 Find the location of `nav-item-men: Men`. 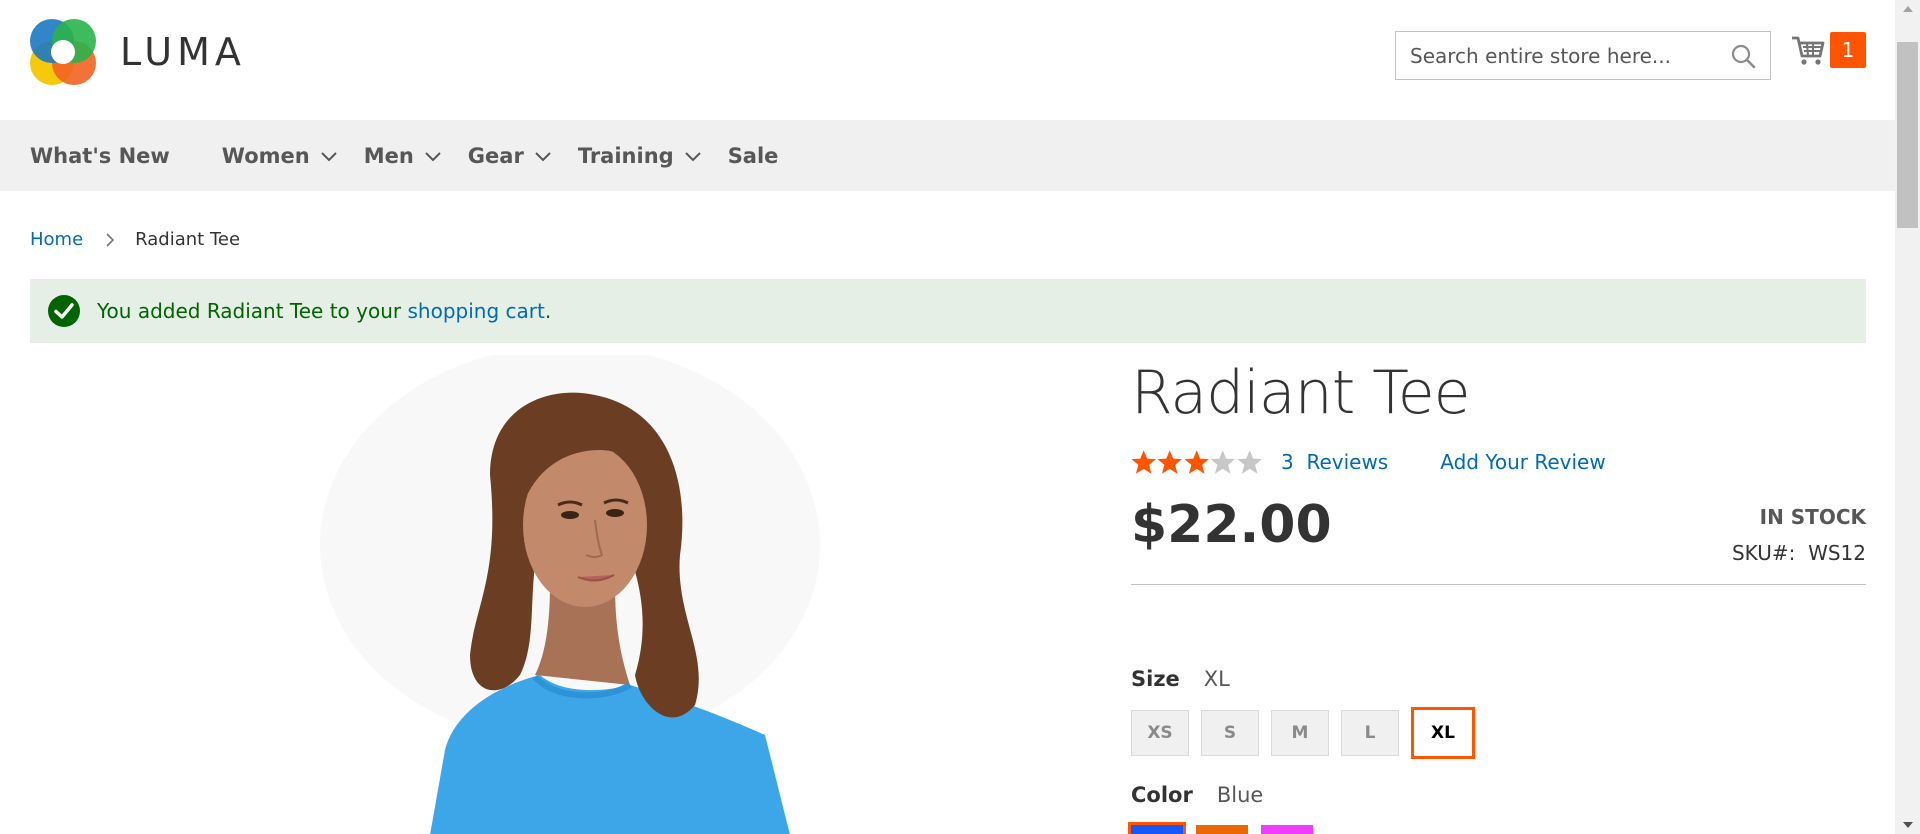

nav-item-men: Men is located at coordinates (403, 156).